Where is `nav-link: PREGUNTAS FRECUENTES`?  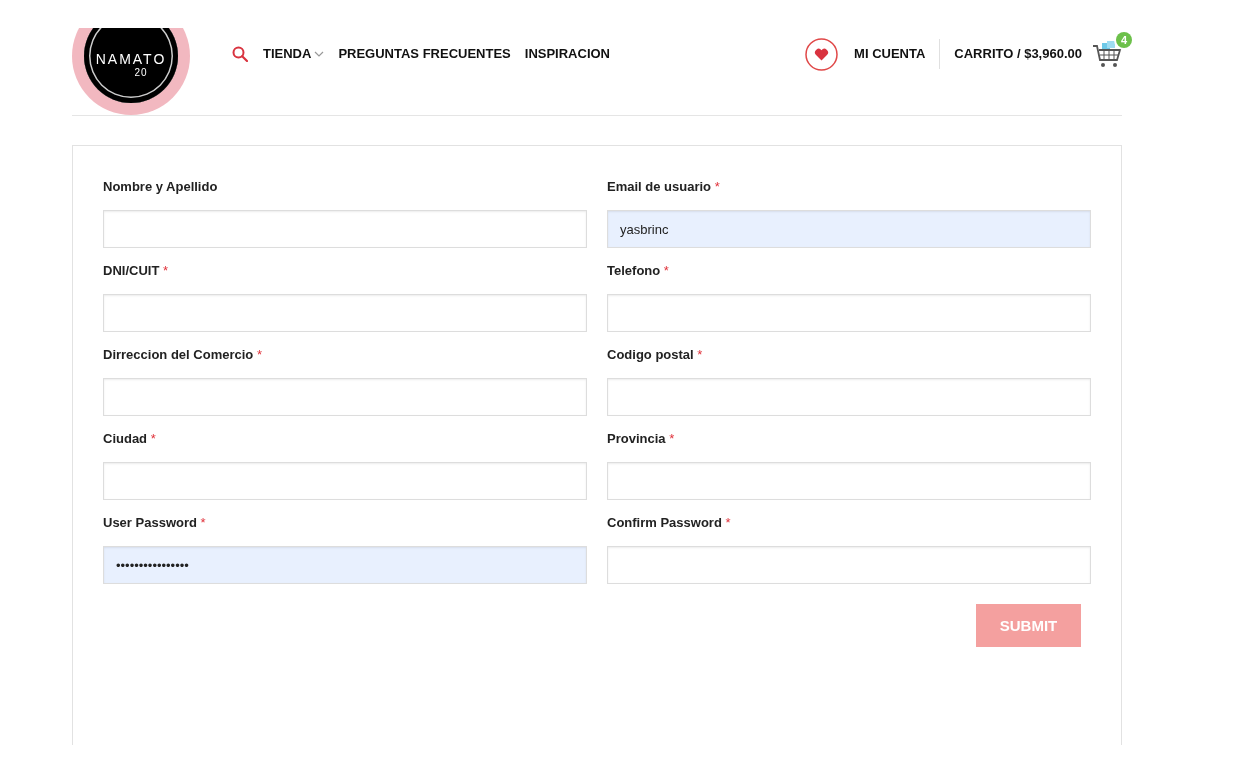 nav-link: PREGUNTAS FRECUENTES is located at coordinates (424, 54).